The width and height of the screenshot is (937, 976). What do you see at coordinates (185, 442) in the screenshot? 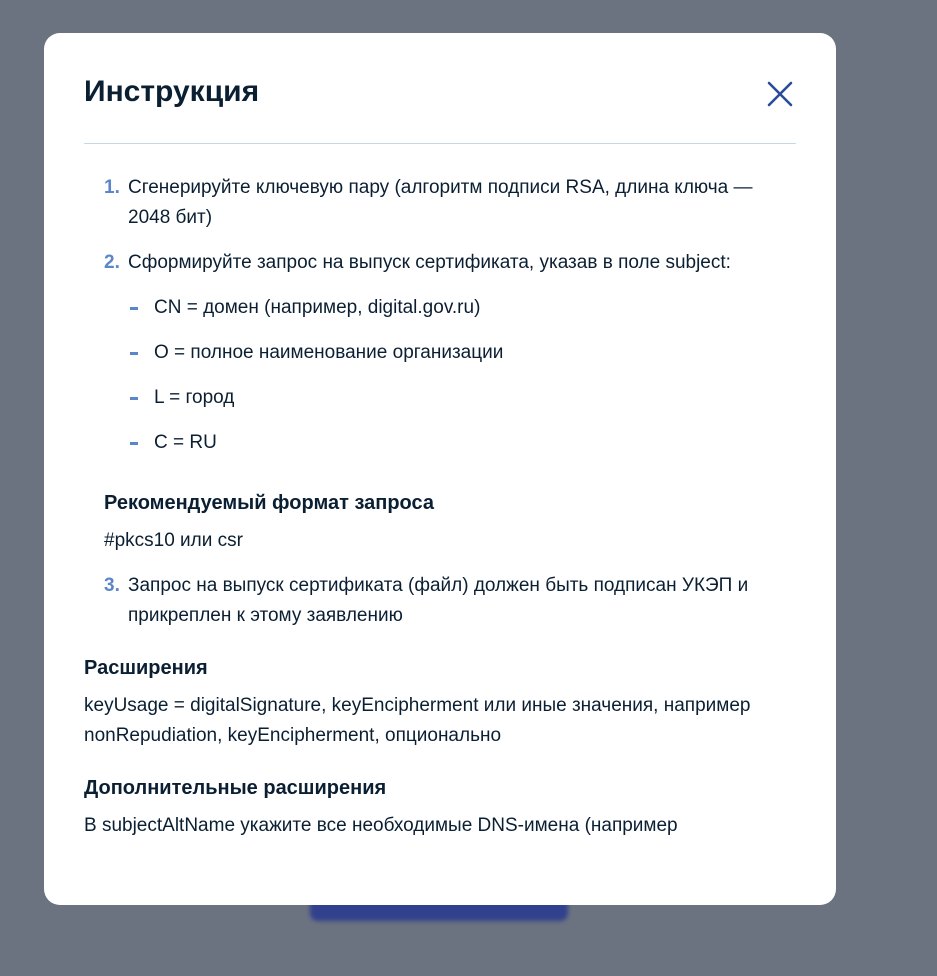
I see `list-item-text: C = RU` at bounding box center [185, 442].